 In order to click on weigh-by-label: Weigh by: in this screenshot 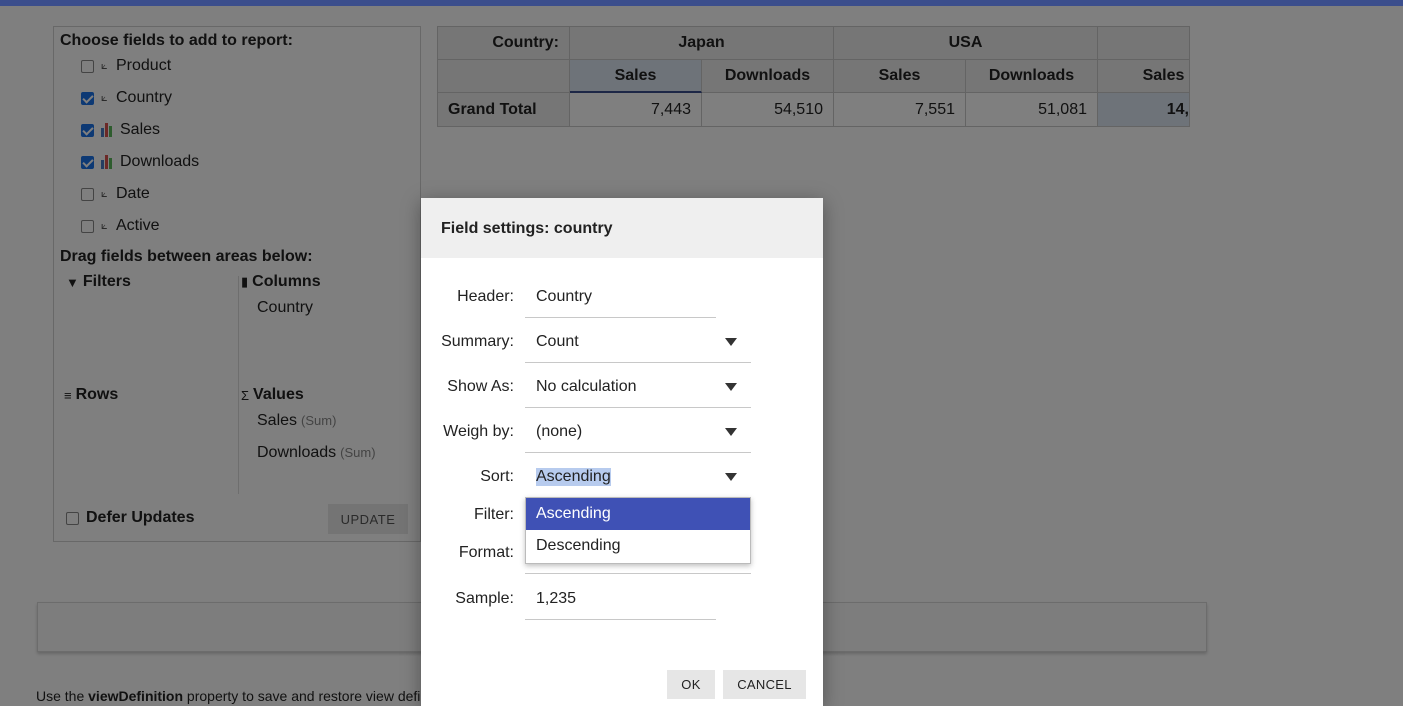, I will do `click(478, 431)`.